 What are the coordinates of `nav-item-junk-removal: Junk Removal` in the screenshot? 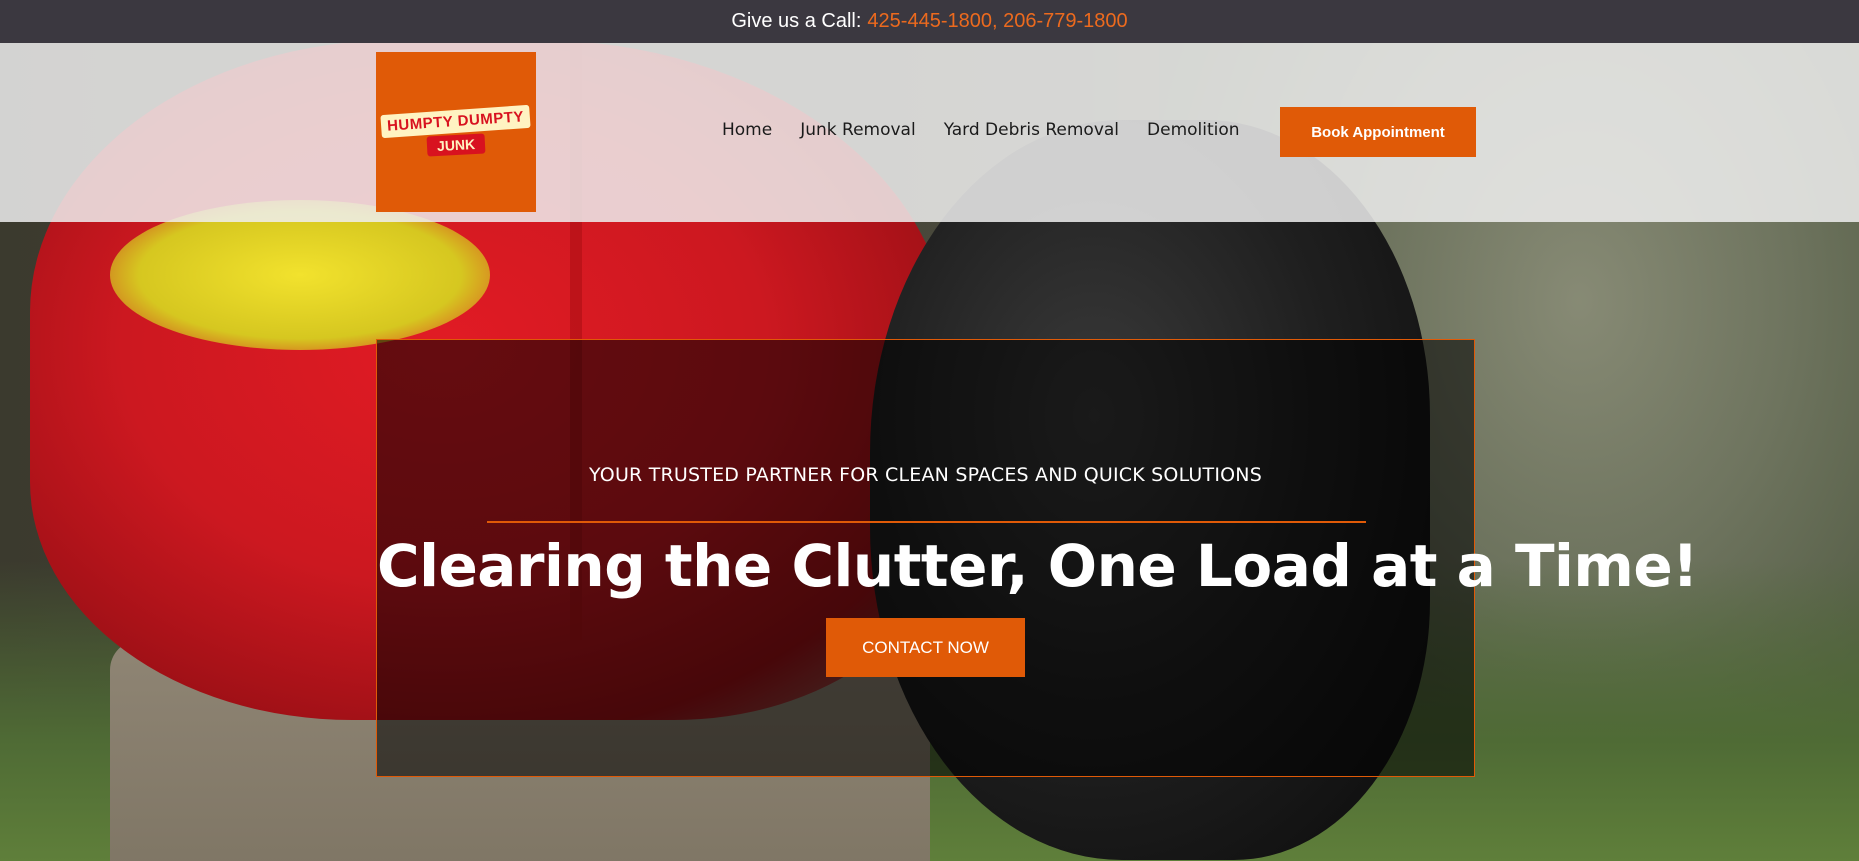 It's located at (857, 130).